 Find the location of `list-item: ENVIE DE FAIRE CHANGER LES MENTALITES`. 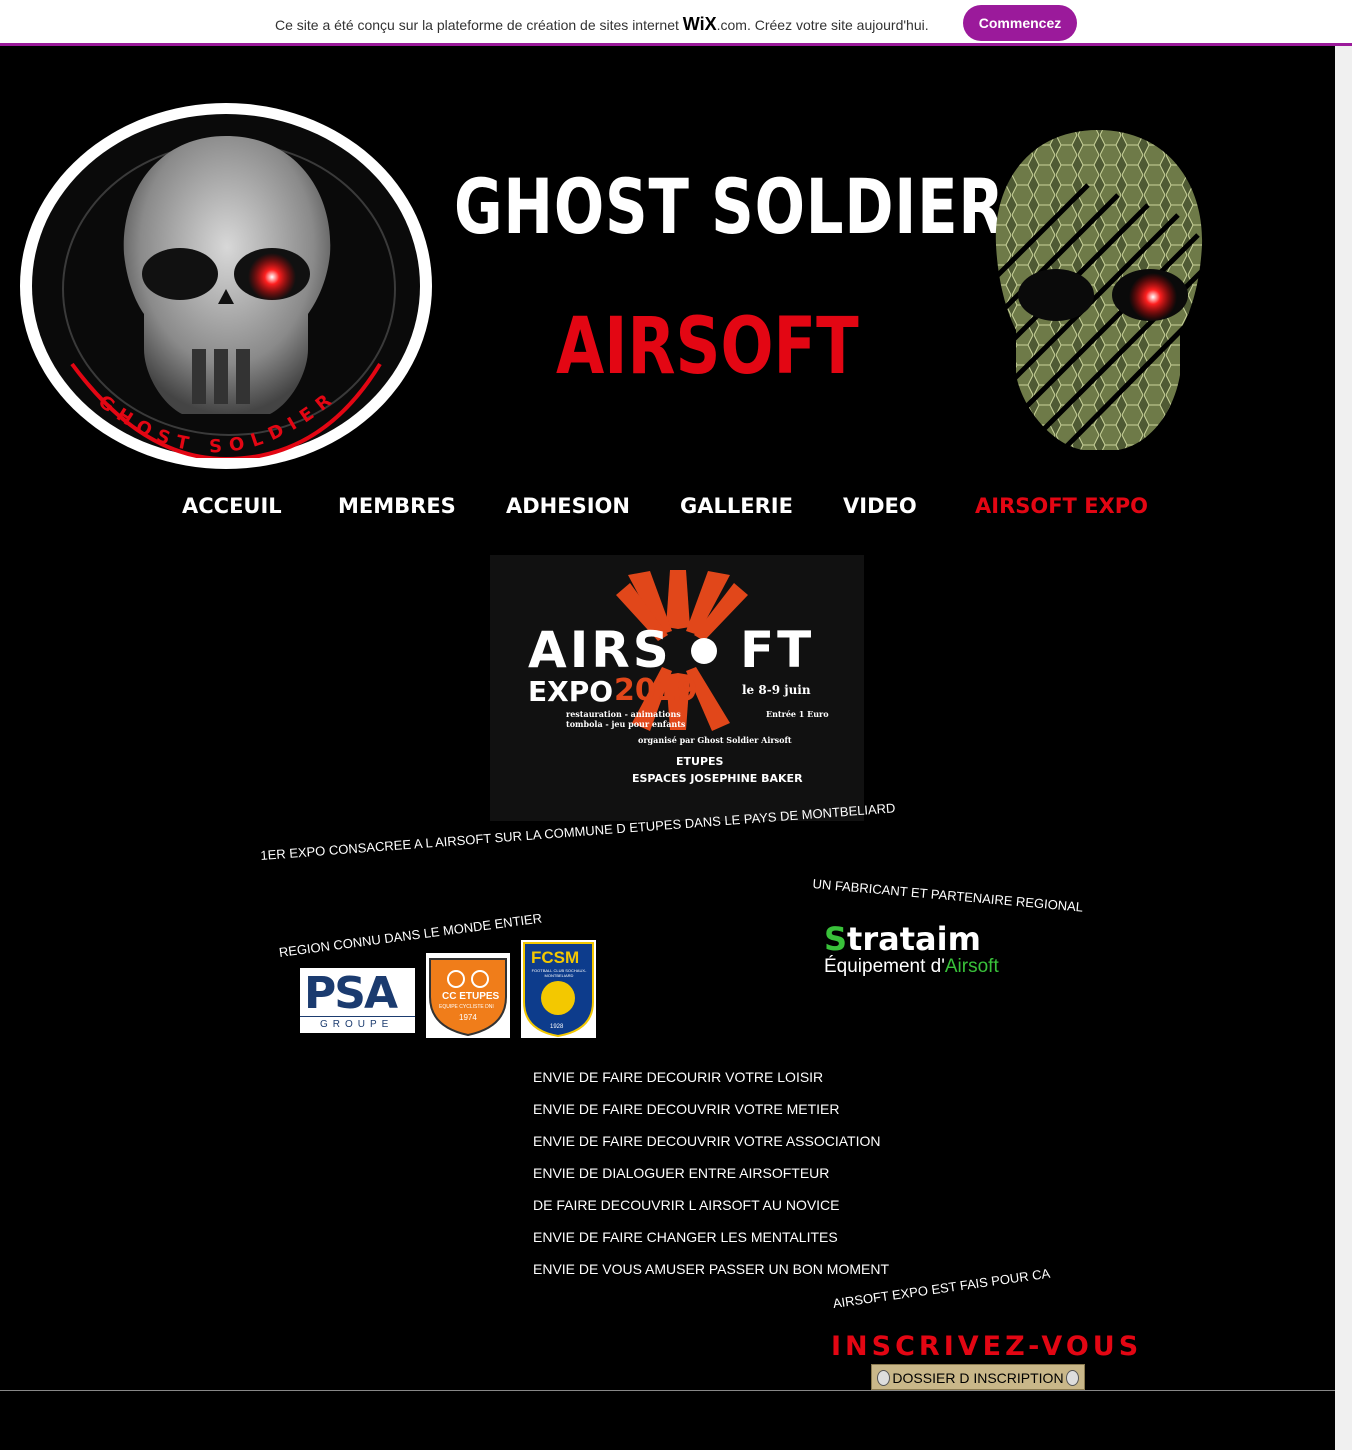

list-item: ENVIE DE FAIRE CHANGER LES MENTALITES is located at coordinates (685, 1237).